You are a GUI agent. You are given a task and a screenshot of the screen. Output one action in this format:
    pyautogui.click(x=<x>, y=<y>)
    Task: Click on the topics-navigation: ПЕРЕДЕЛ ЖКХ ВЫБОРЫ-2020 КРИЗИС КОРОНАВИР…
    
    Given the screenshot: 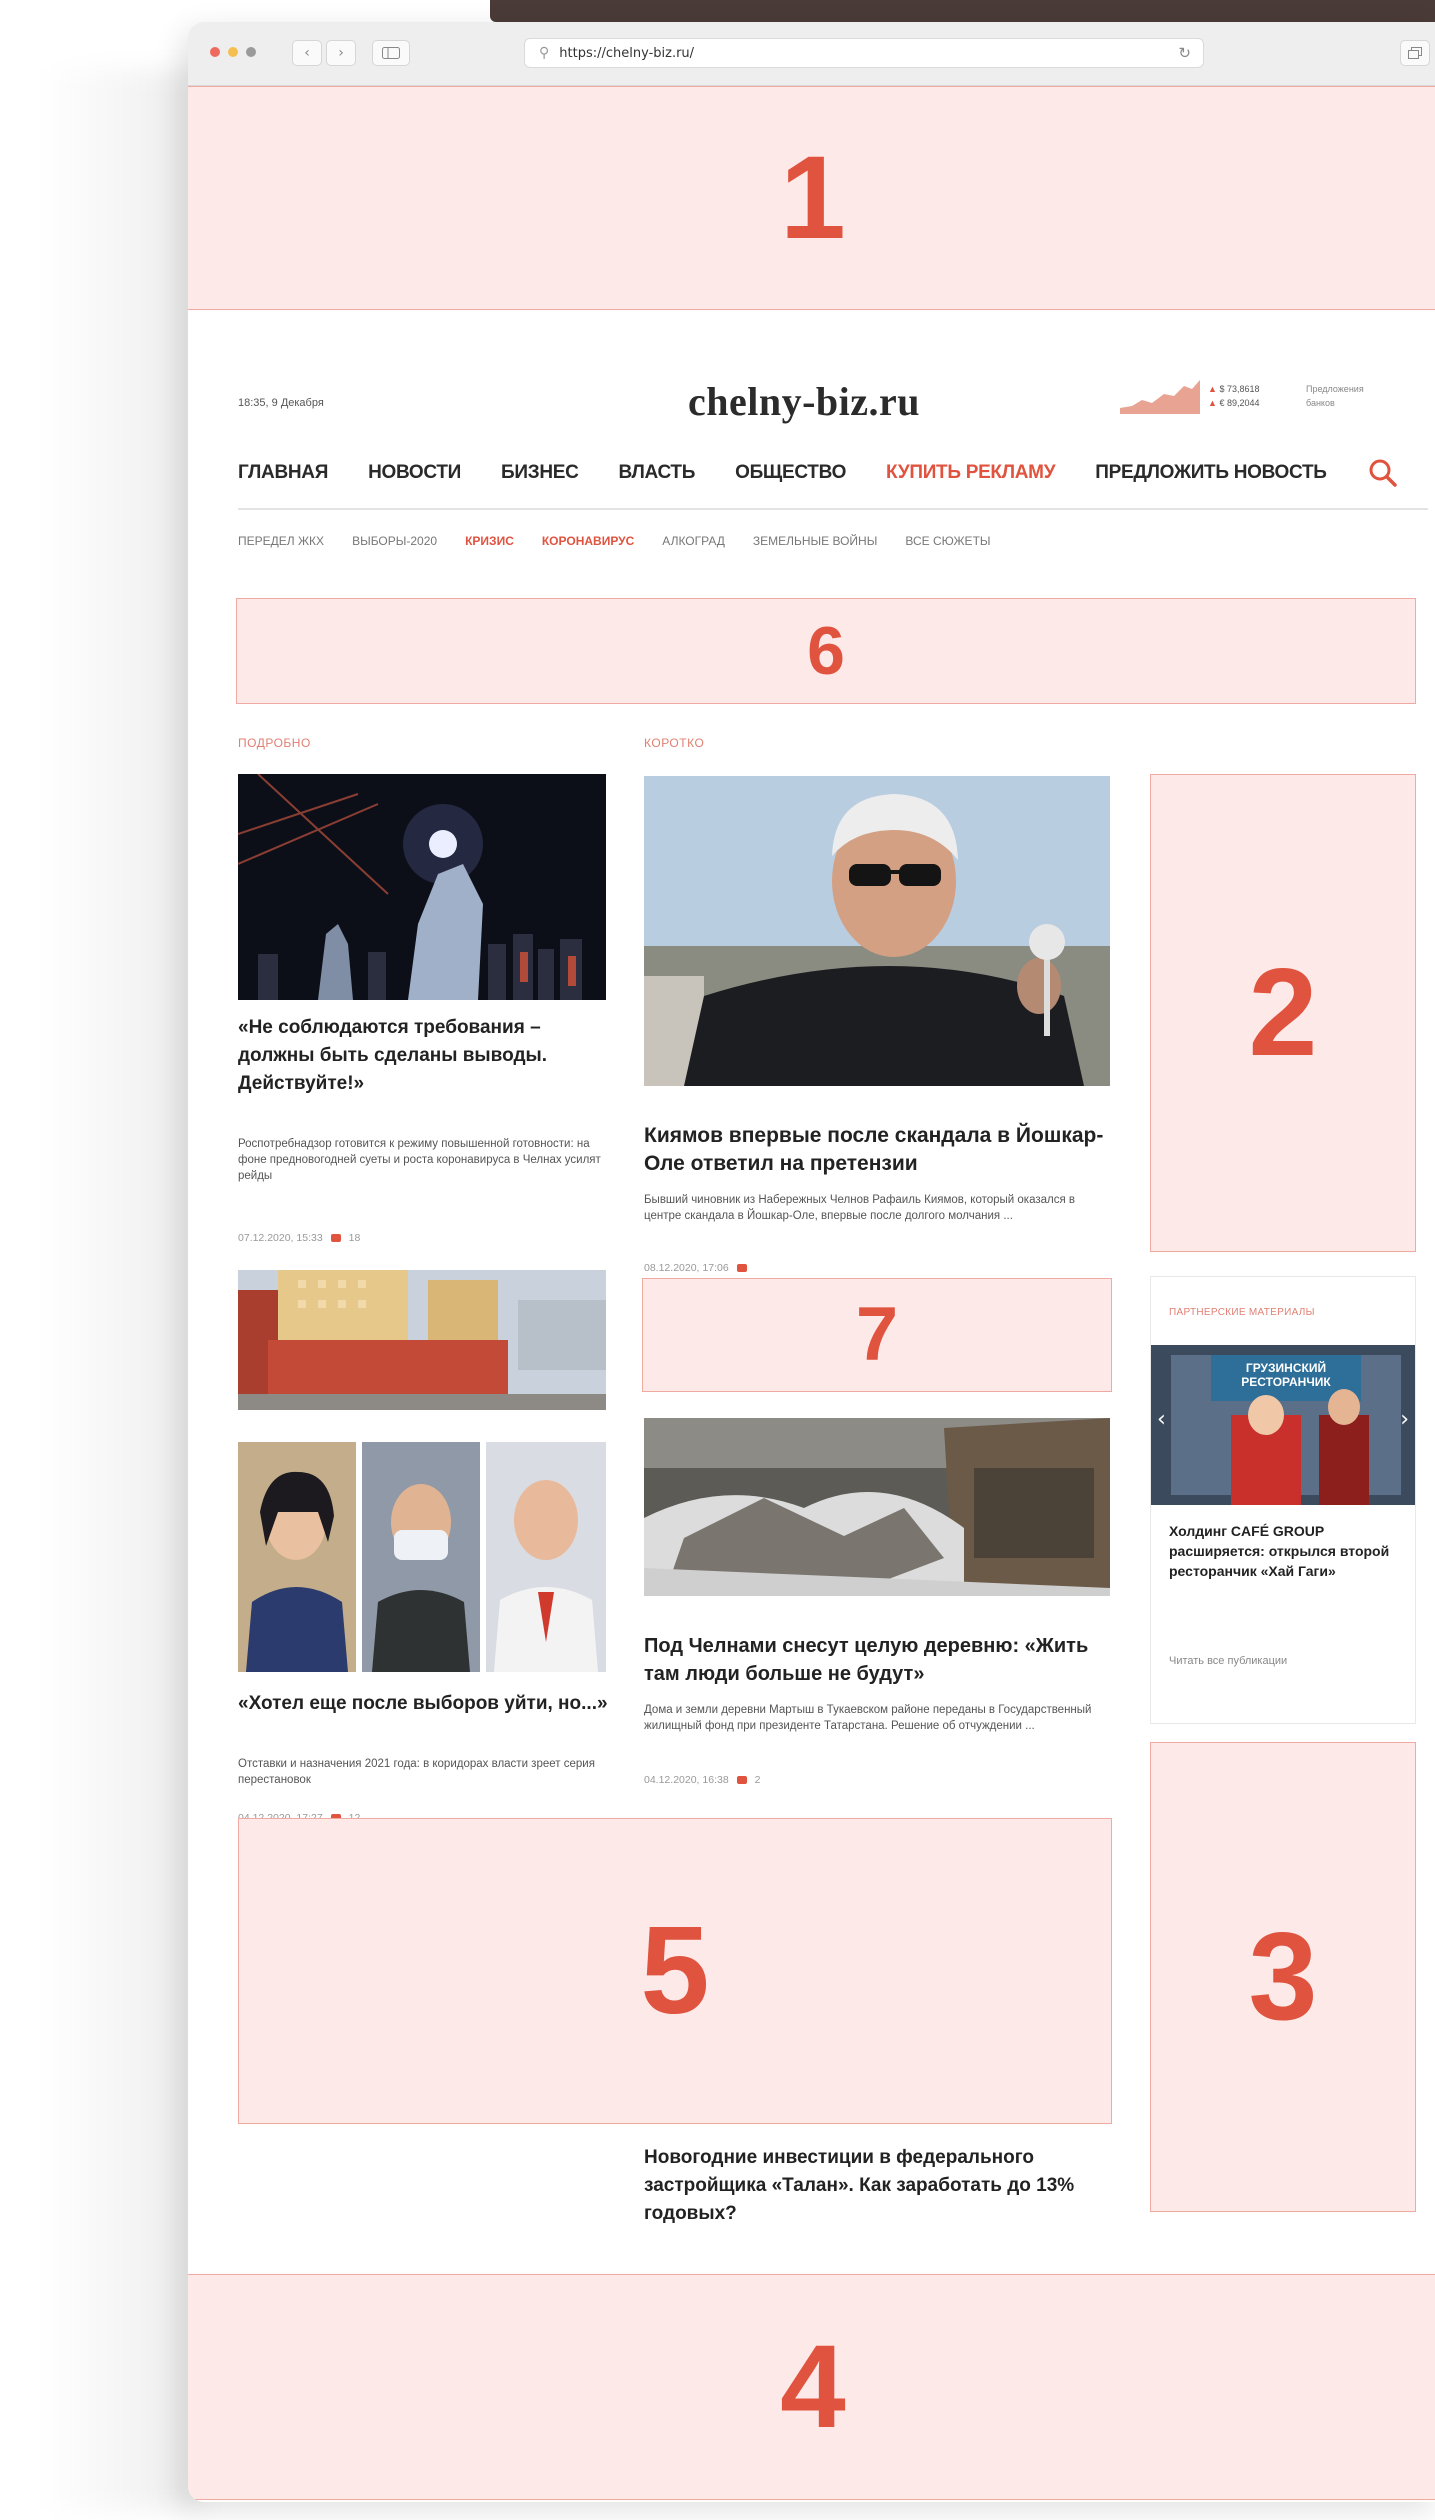 What is the action you would take?
    pyautogui.click(x=614, y=541)
    